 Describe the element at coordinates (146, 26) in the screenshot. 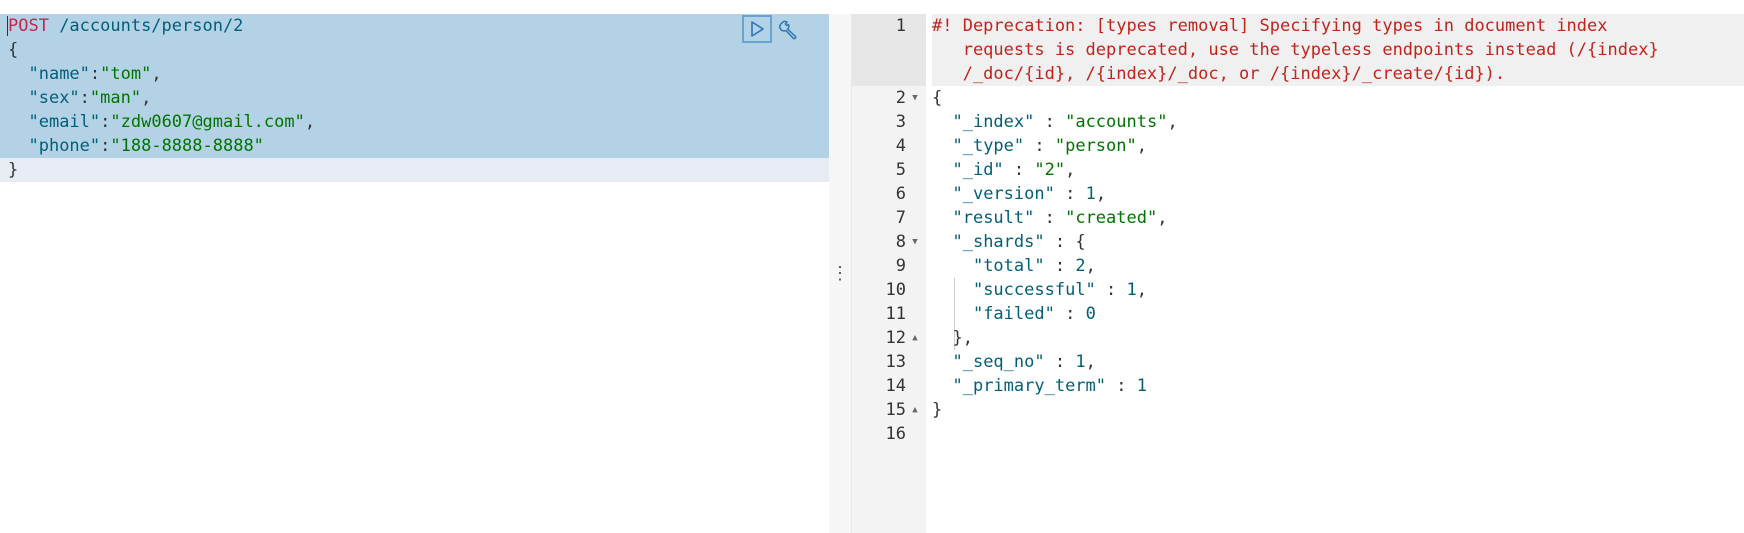

I see `request-url: /accounts/person/2` at that location.